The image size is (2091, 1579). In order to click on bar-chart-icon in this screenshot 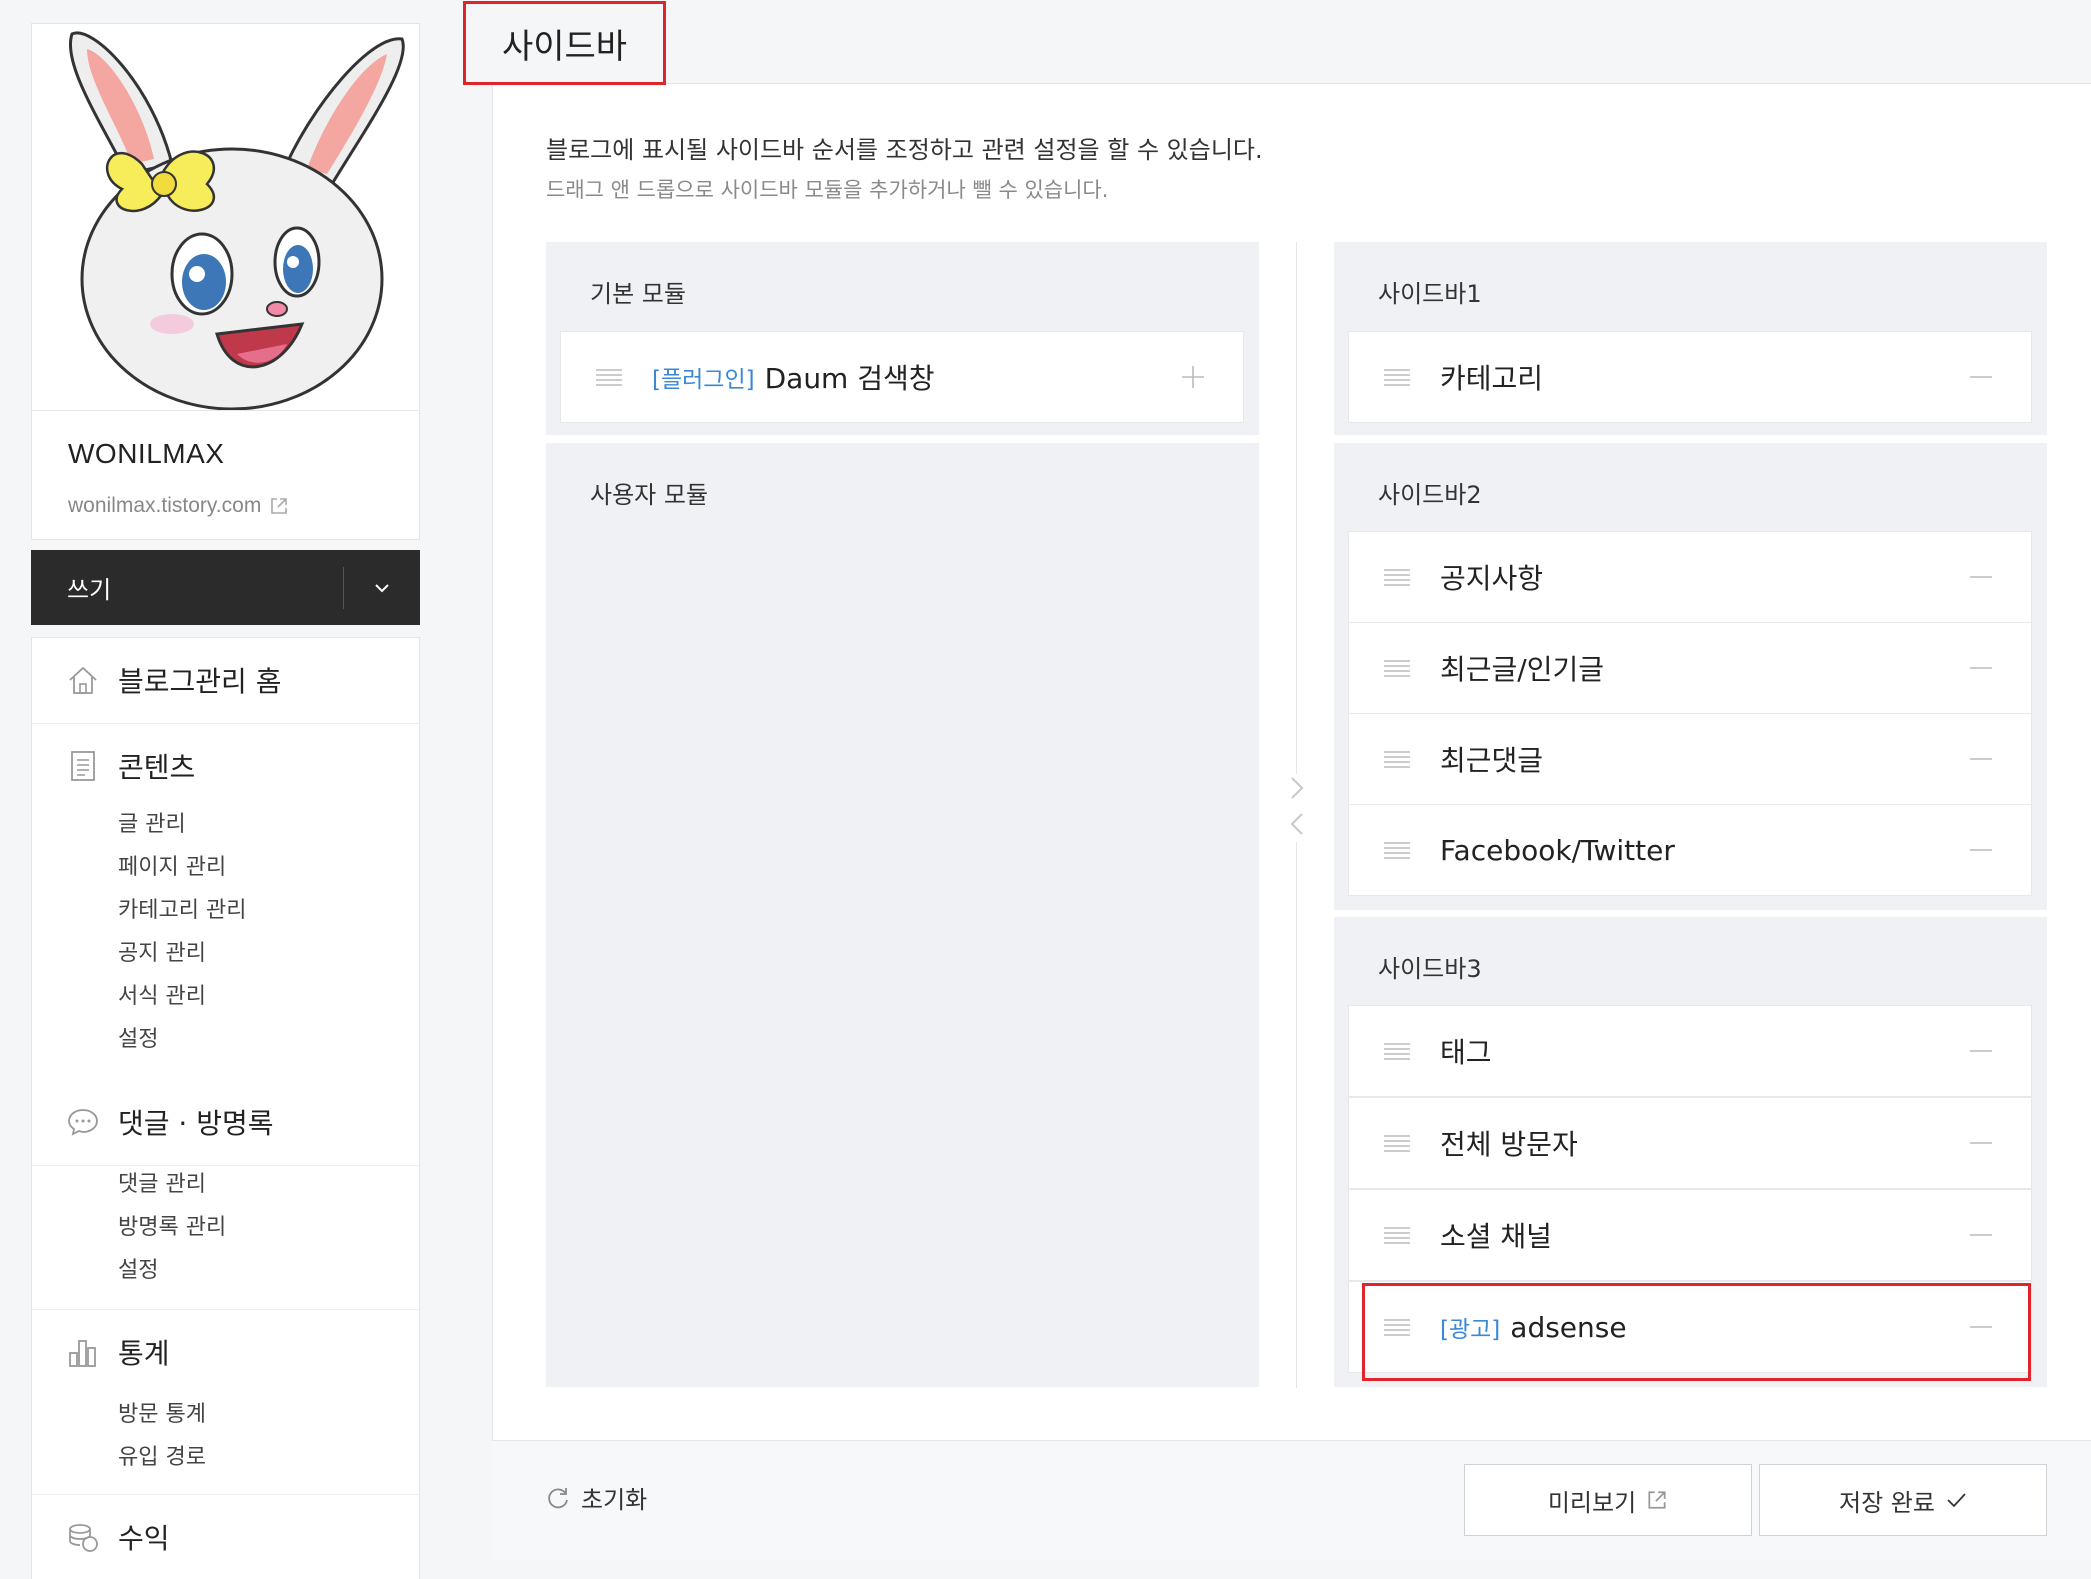, I will do `click(82, 1353)`.